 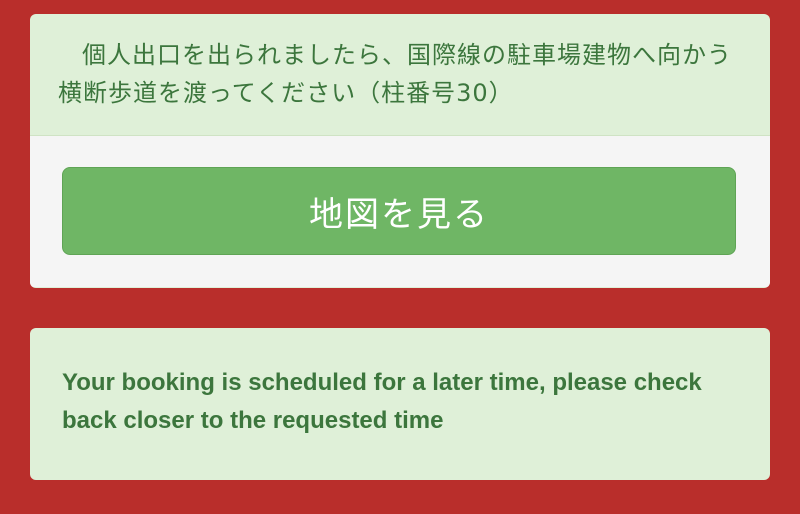 I want to click on view-map-button: 地図を見る, so click(x=399, y=211).